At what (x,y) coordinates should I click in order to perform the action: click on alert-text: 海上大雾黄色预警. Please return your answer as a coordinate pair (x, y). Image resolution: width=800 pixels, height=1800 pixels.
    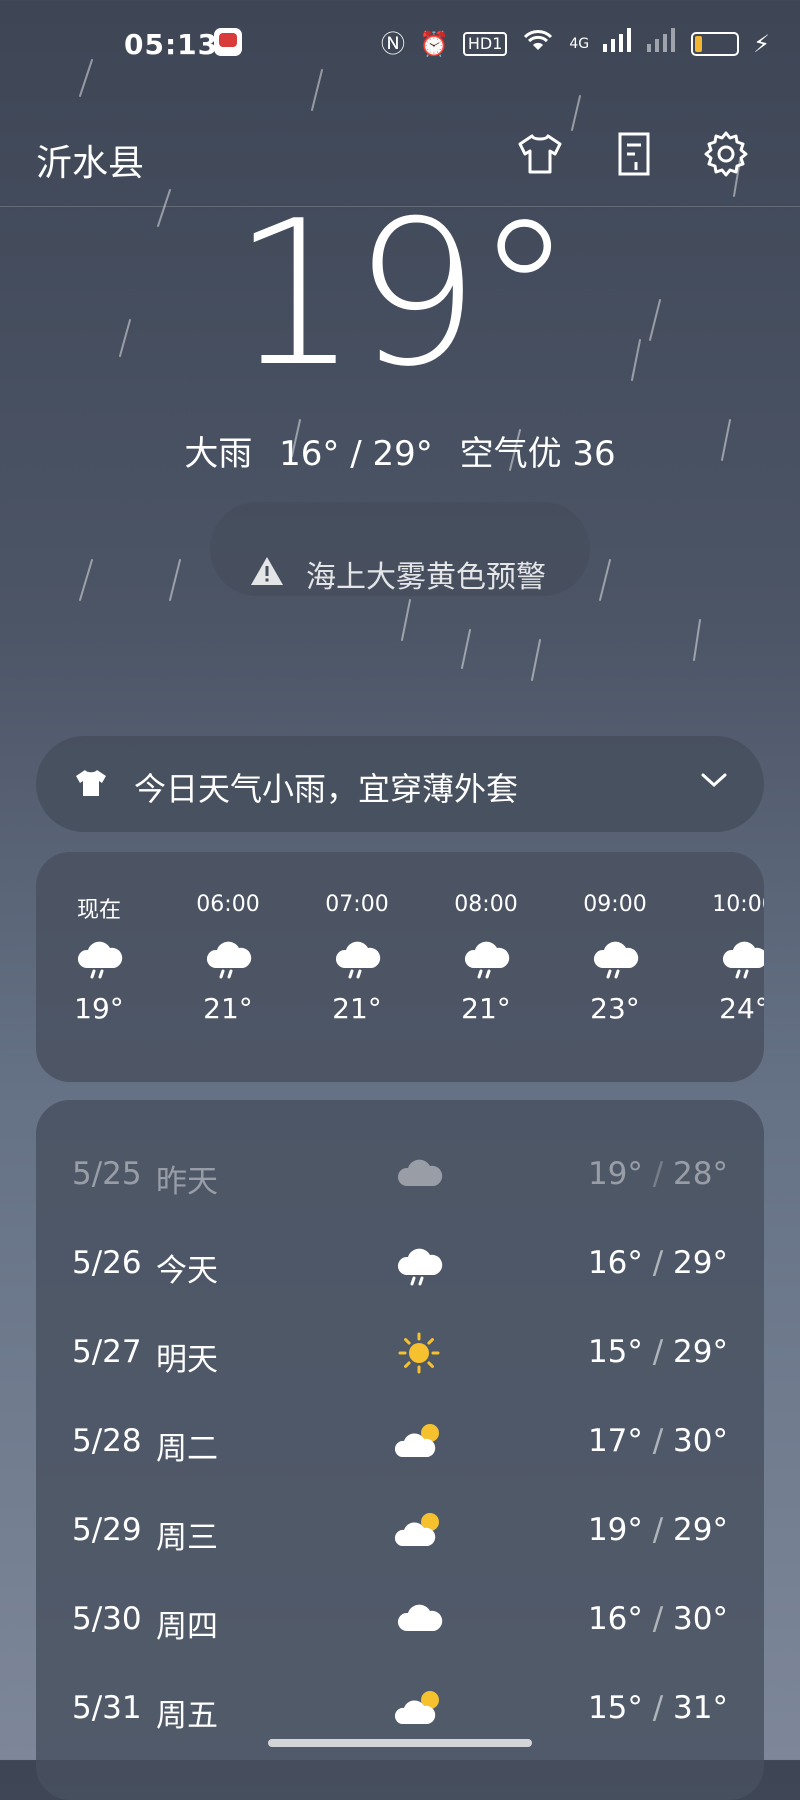
    Looking at the image, I should click on (426, 577).